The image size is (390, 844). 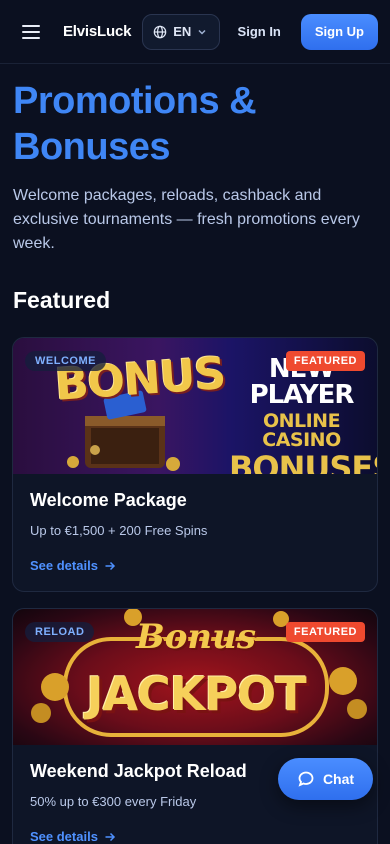 I want to click on top-header: ElvisLuck EN Sign In Sign Up, so click(x=195, y=32).